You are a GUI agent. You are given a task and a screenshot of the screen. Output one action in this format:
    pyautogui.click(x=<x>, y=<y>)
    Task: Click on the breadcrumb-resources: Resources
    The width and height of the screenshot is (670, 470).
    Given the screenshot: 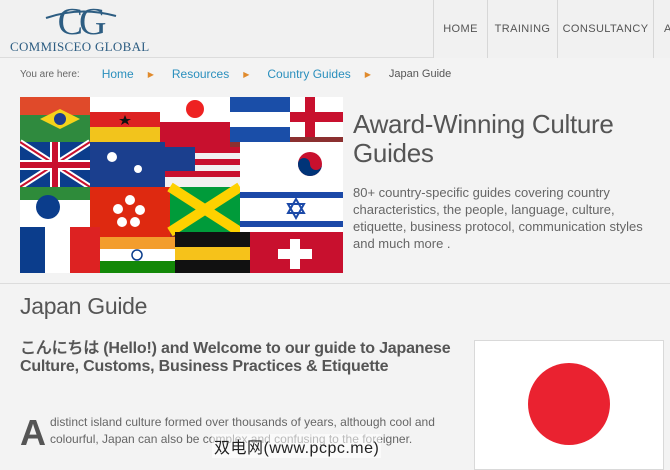 What is the action you would take?
    pyautogui.click(x=200, y=74)
    